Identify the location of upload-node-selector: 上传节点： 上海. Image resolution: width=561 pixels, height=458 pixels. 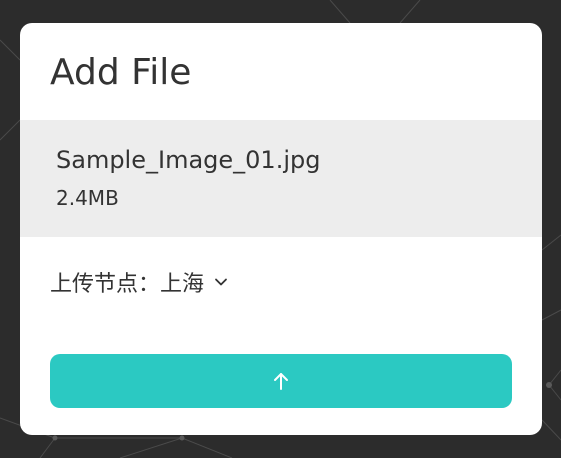
(139, 283).